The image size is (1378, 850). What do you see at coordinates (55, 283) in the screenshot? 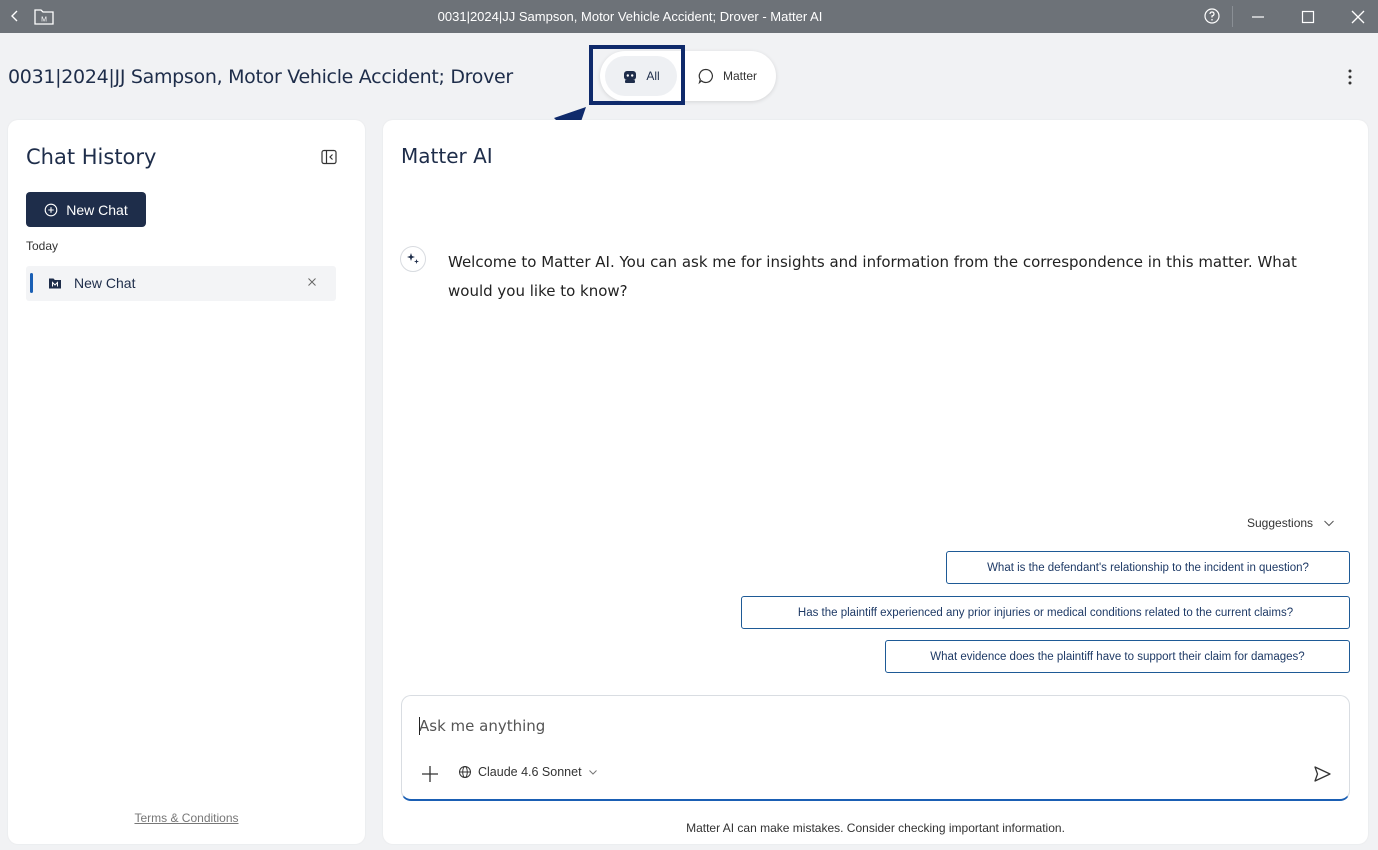
I see `folder-m-icon` at bounding box center [55, 283].